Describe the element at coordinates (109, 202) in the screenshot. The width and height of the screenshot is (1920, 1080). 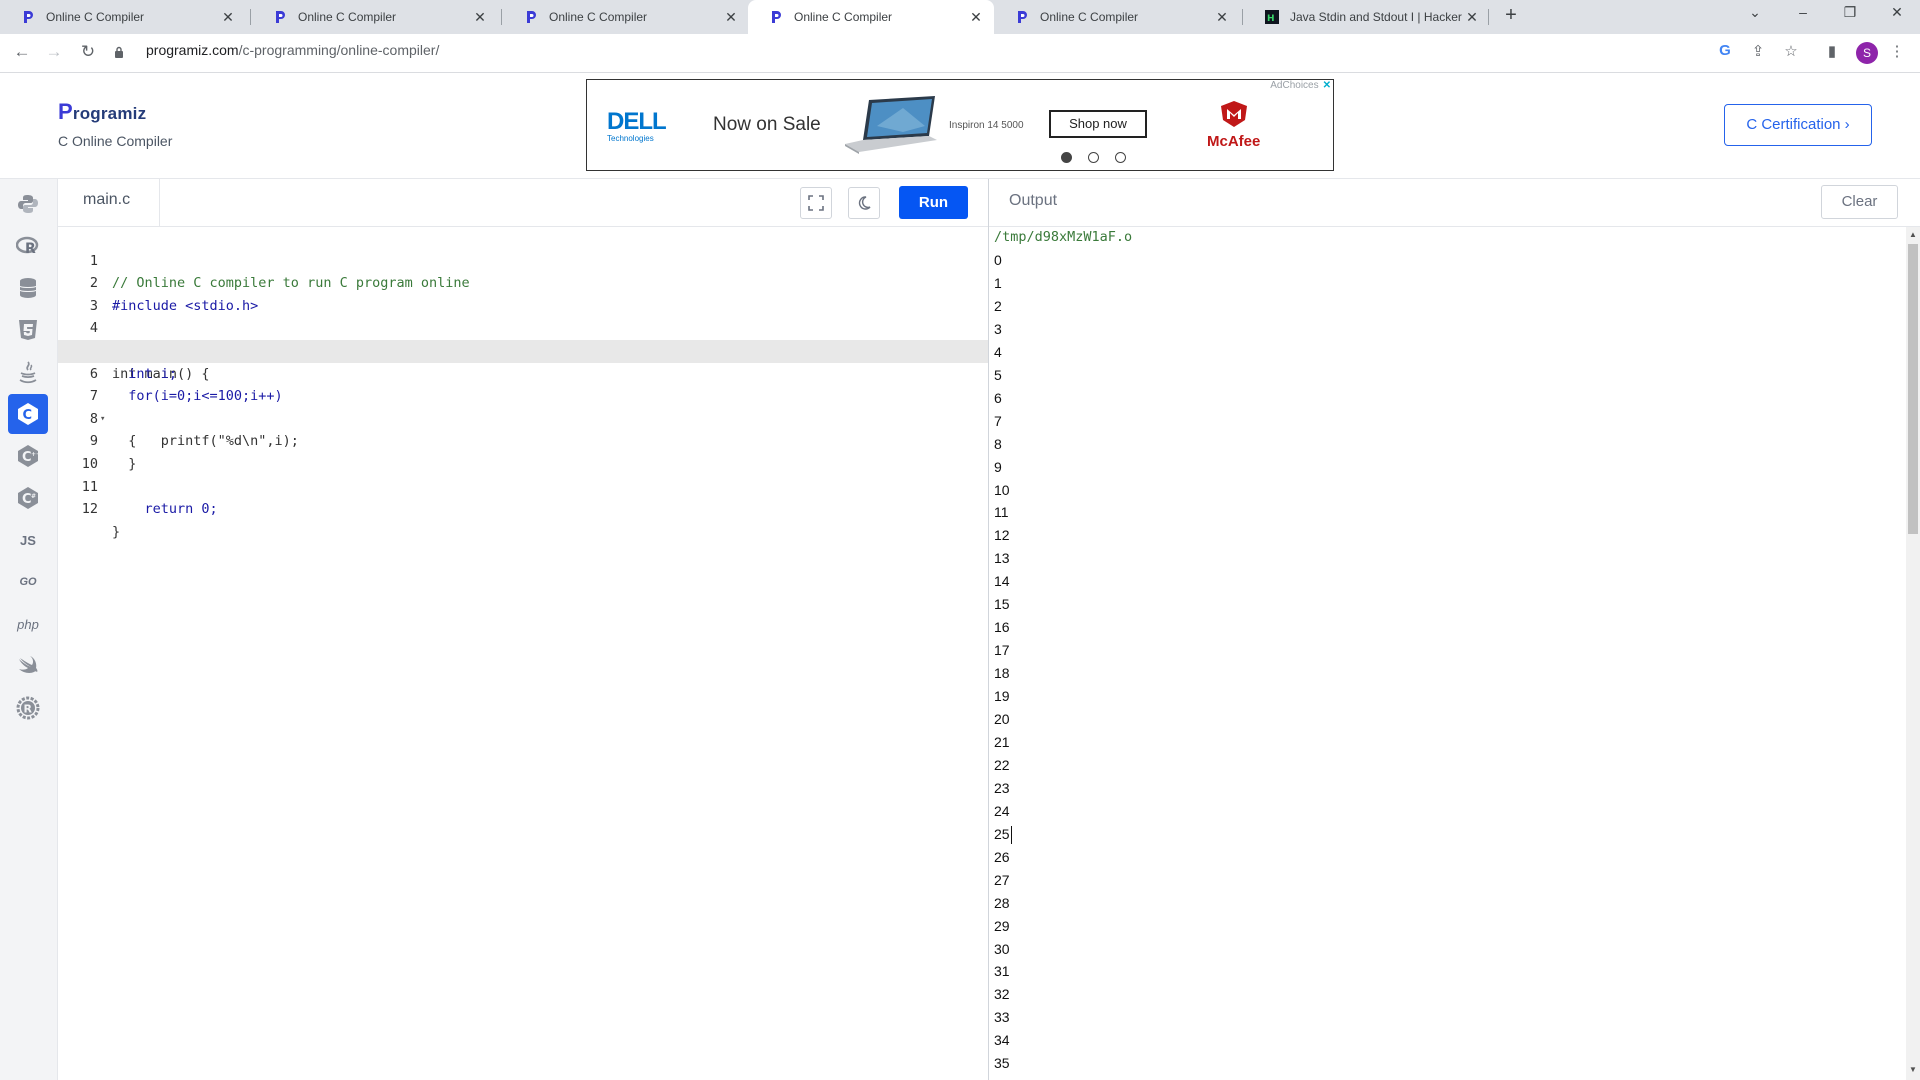
I see `file-tab: main.c` at that location.